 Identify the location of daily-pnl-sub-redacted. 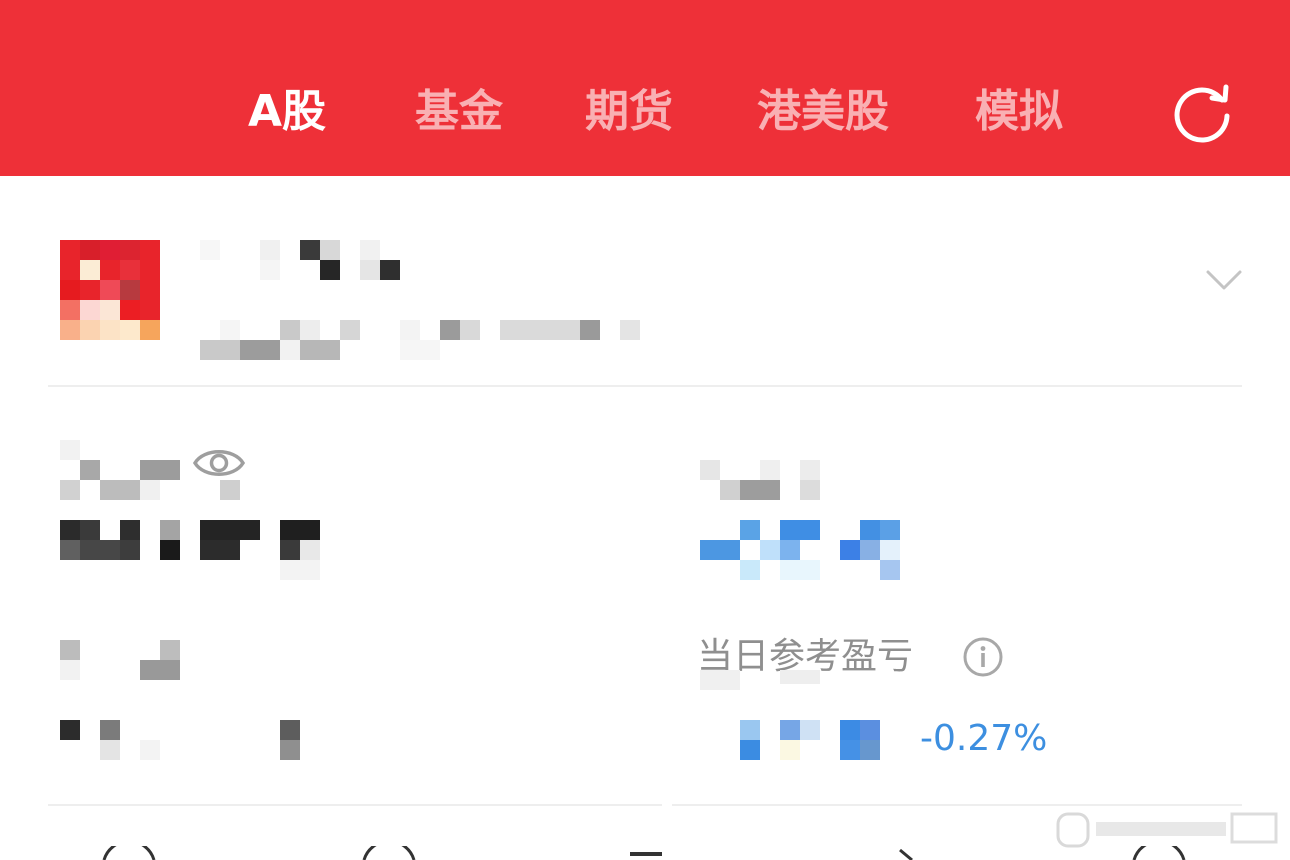
(760, 680).